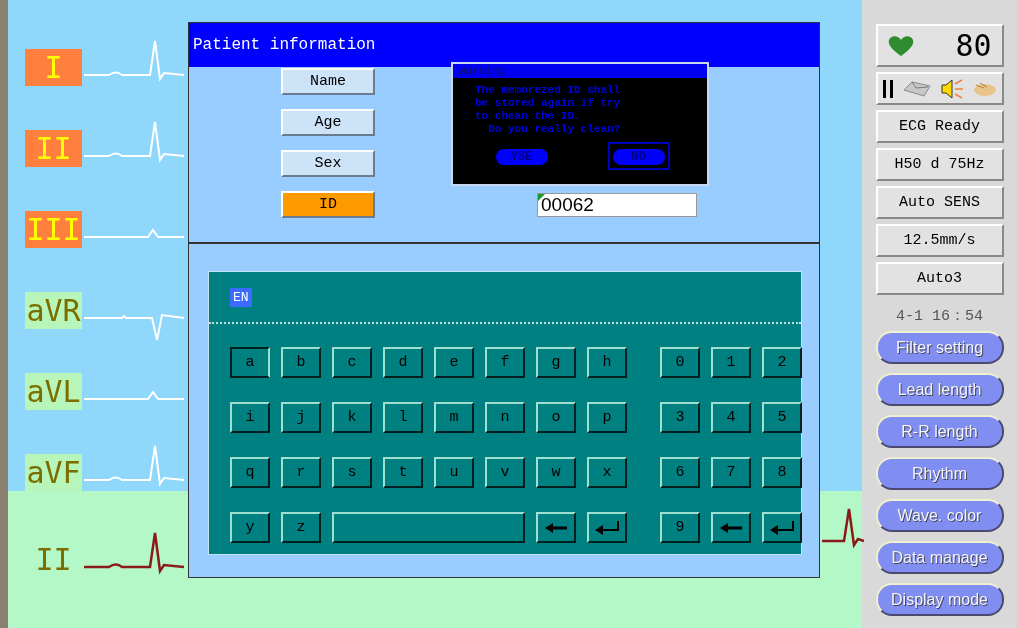 The image size is (1017, 628). What do you see at coordinates (939, 126) in the screenshot?
I see `status-button: ECG Ready` at bounding box center [939, 126].